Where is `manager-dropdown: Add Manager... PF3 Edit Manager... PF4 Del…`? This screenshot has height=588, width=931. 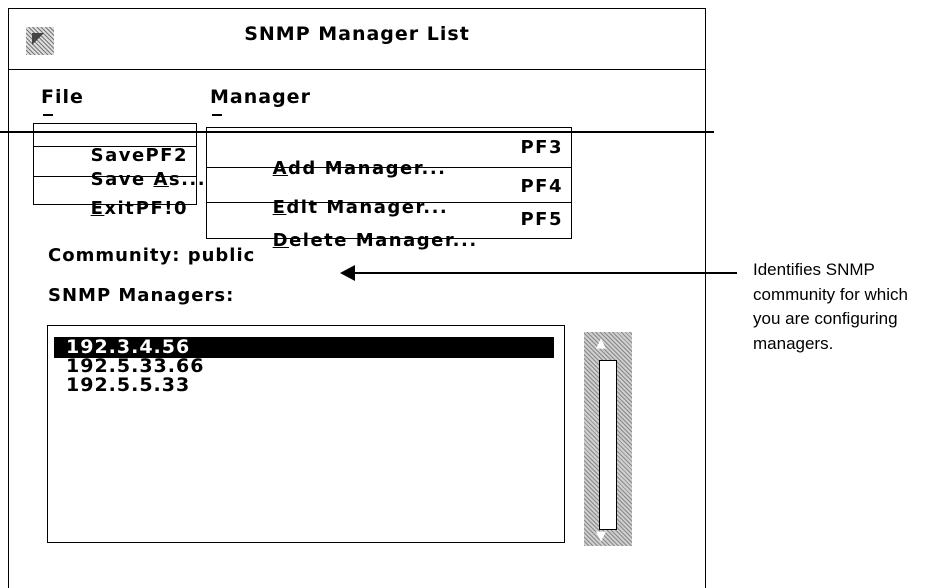
manager-dropdown: Add Manager... PF3 Edit Manager... PF4 Del… is located at coordinates (389, 189).